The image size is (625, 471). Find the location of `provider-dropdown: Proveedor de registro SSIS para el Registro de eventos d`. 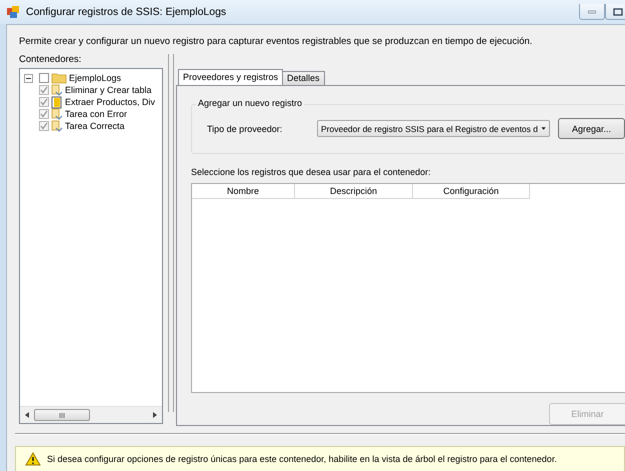

provider-dropdown: Proveedor de registro SSIS para el Registro de eventos d is located at coordinates (433, 128).